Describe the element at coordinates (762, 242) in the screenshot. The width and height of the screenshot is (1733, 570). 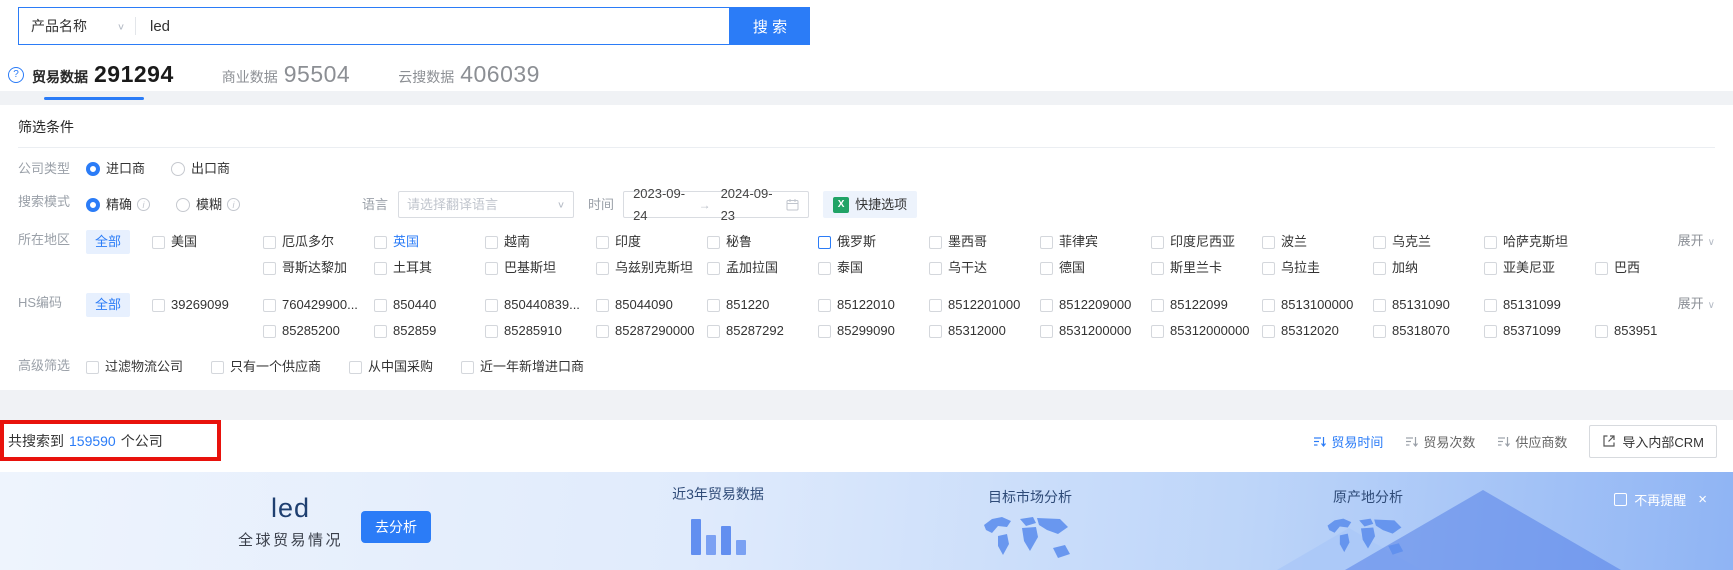
I see `region-checkbox-item: 秘鲁` at that location.